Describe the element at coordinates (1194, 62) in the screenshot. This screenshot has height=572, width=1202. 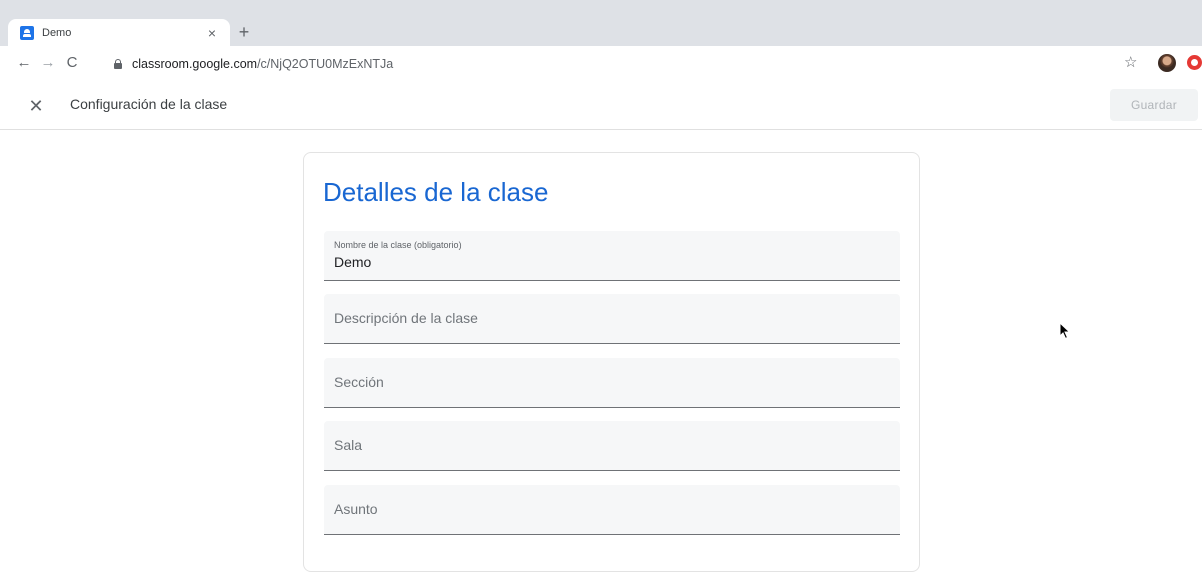
I see `extension-icon` at that location.